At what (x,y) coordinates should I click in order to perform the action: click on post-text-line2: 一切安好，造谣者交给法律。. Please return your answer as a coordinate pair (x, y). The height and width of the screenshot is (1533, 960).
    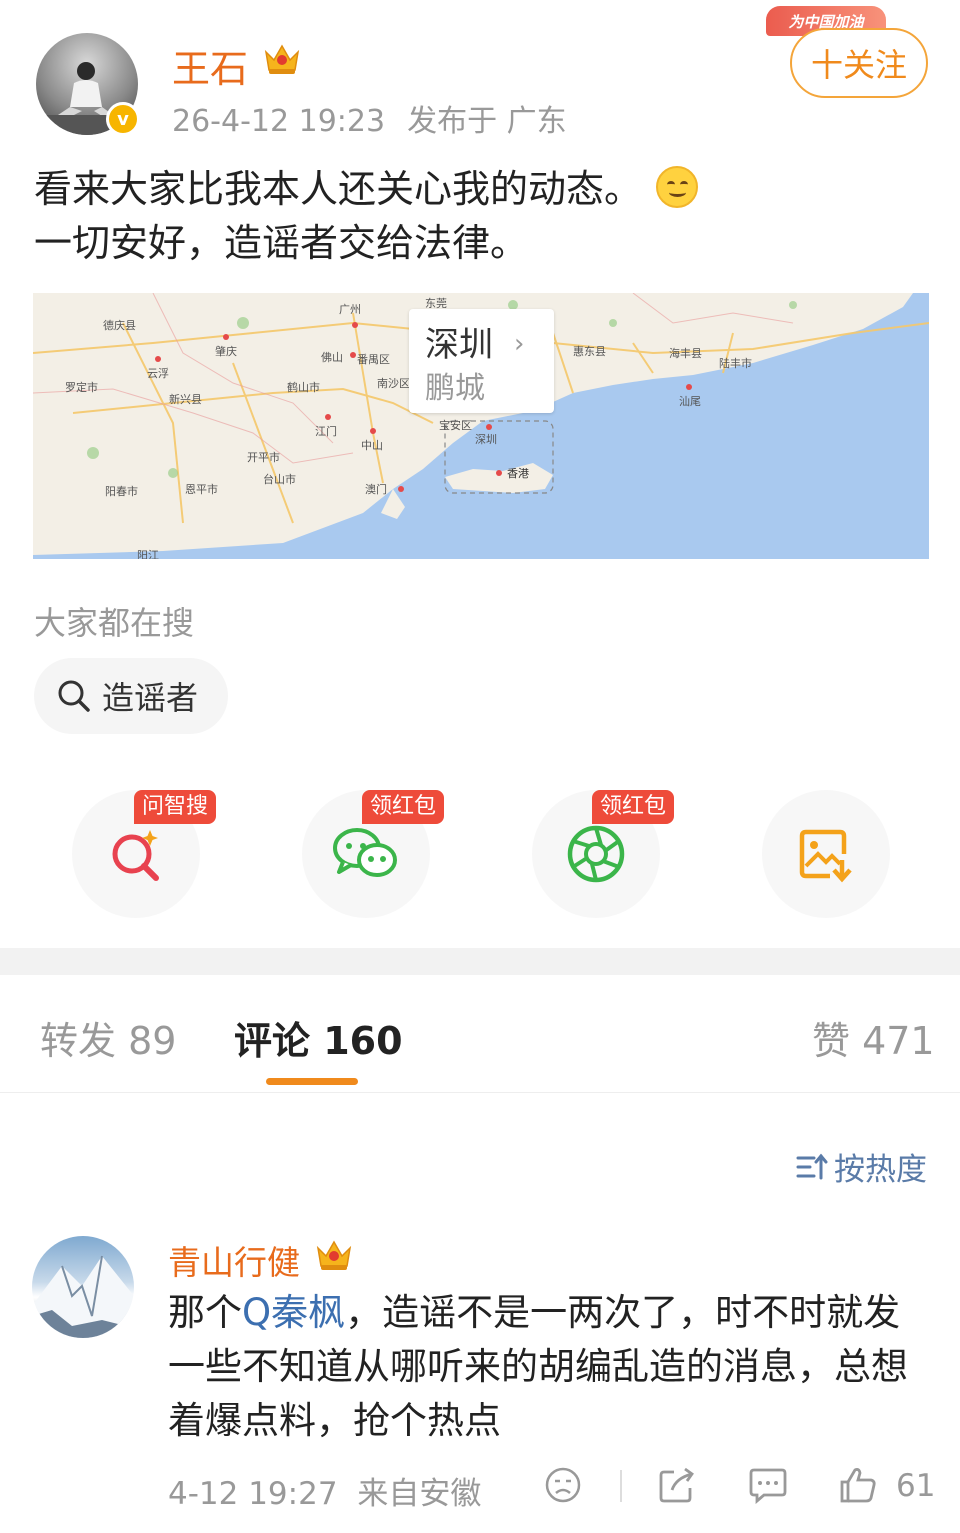
    Looking at the image, I should click on (281, 243).